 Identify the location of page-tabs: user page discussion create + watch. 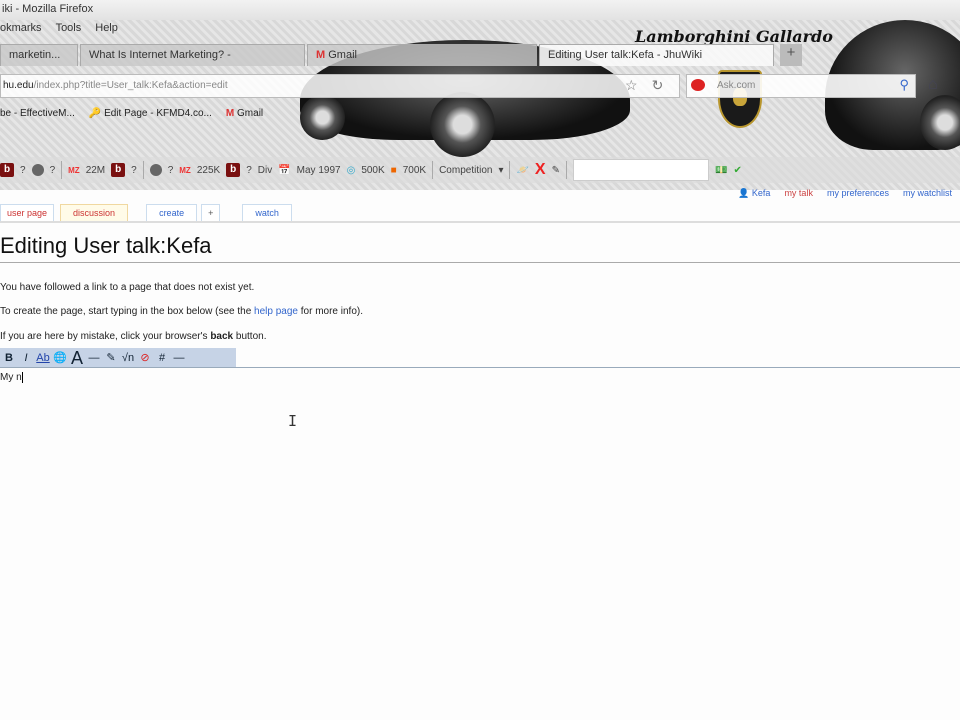
(149, 212).